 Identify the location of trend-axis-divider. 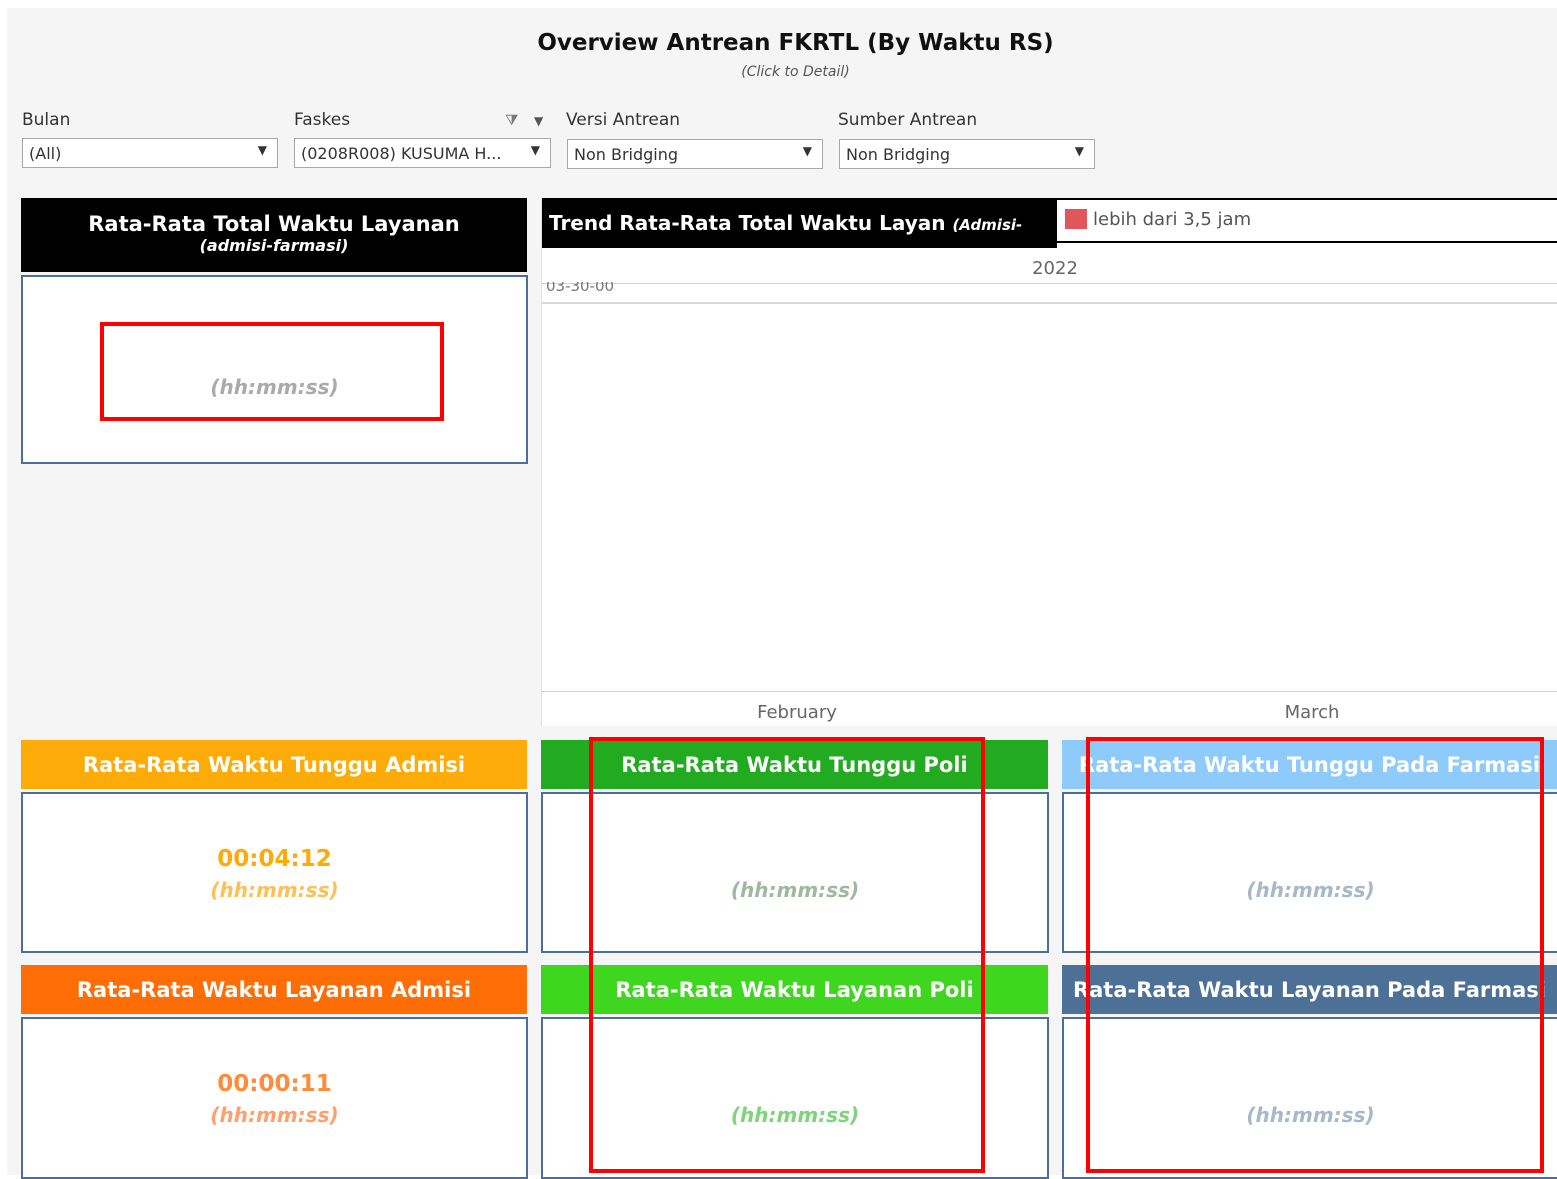
(1049, 283).